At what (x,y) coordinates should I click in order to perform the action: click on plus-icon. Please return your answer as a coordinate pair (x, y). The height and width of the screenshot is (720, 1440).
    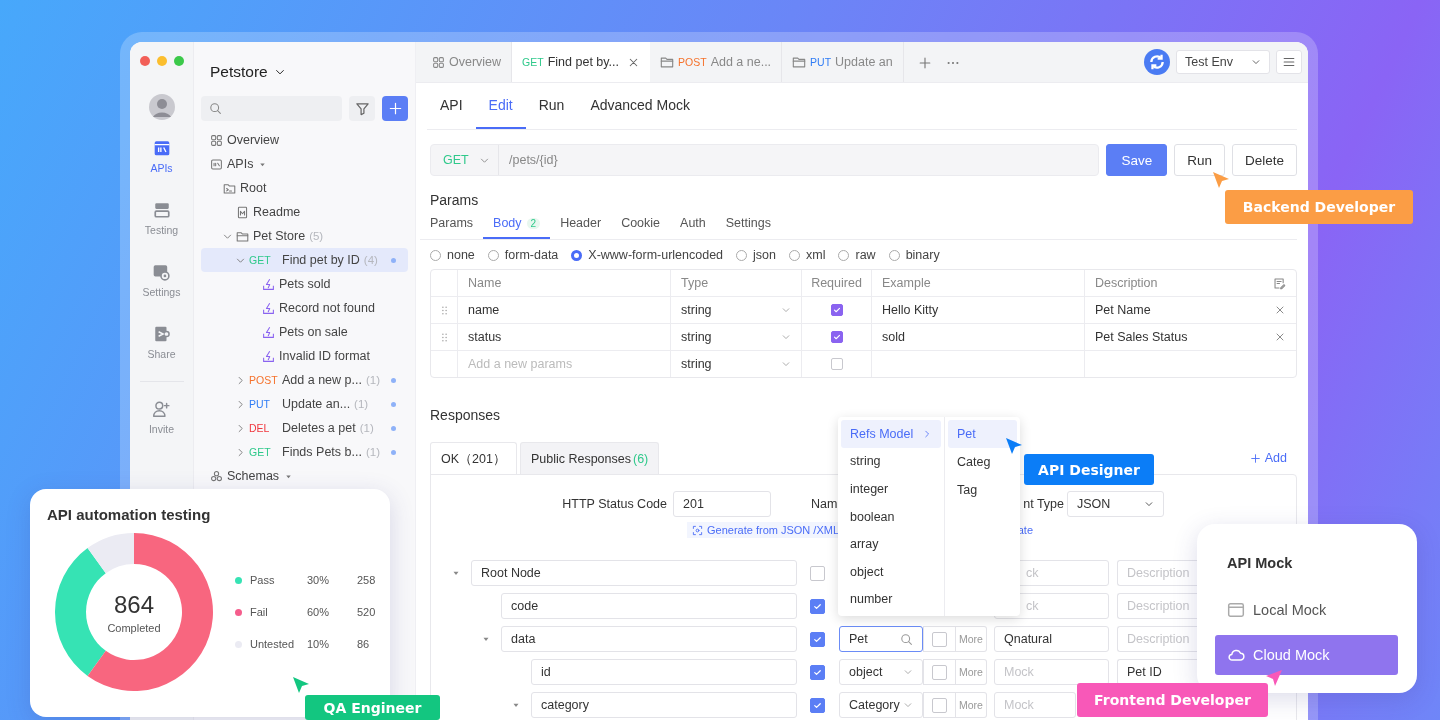
    Looking at the image, I should click on (924, 63).